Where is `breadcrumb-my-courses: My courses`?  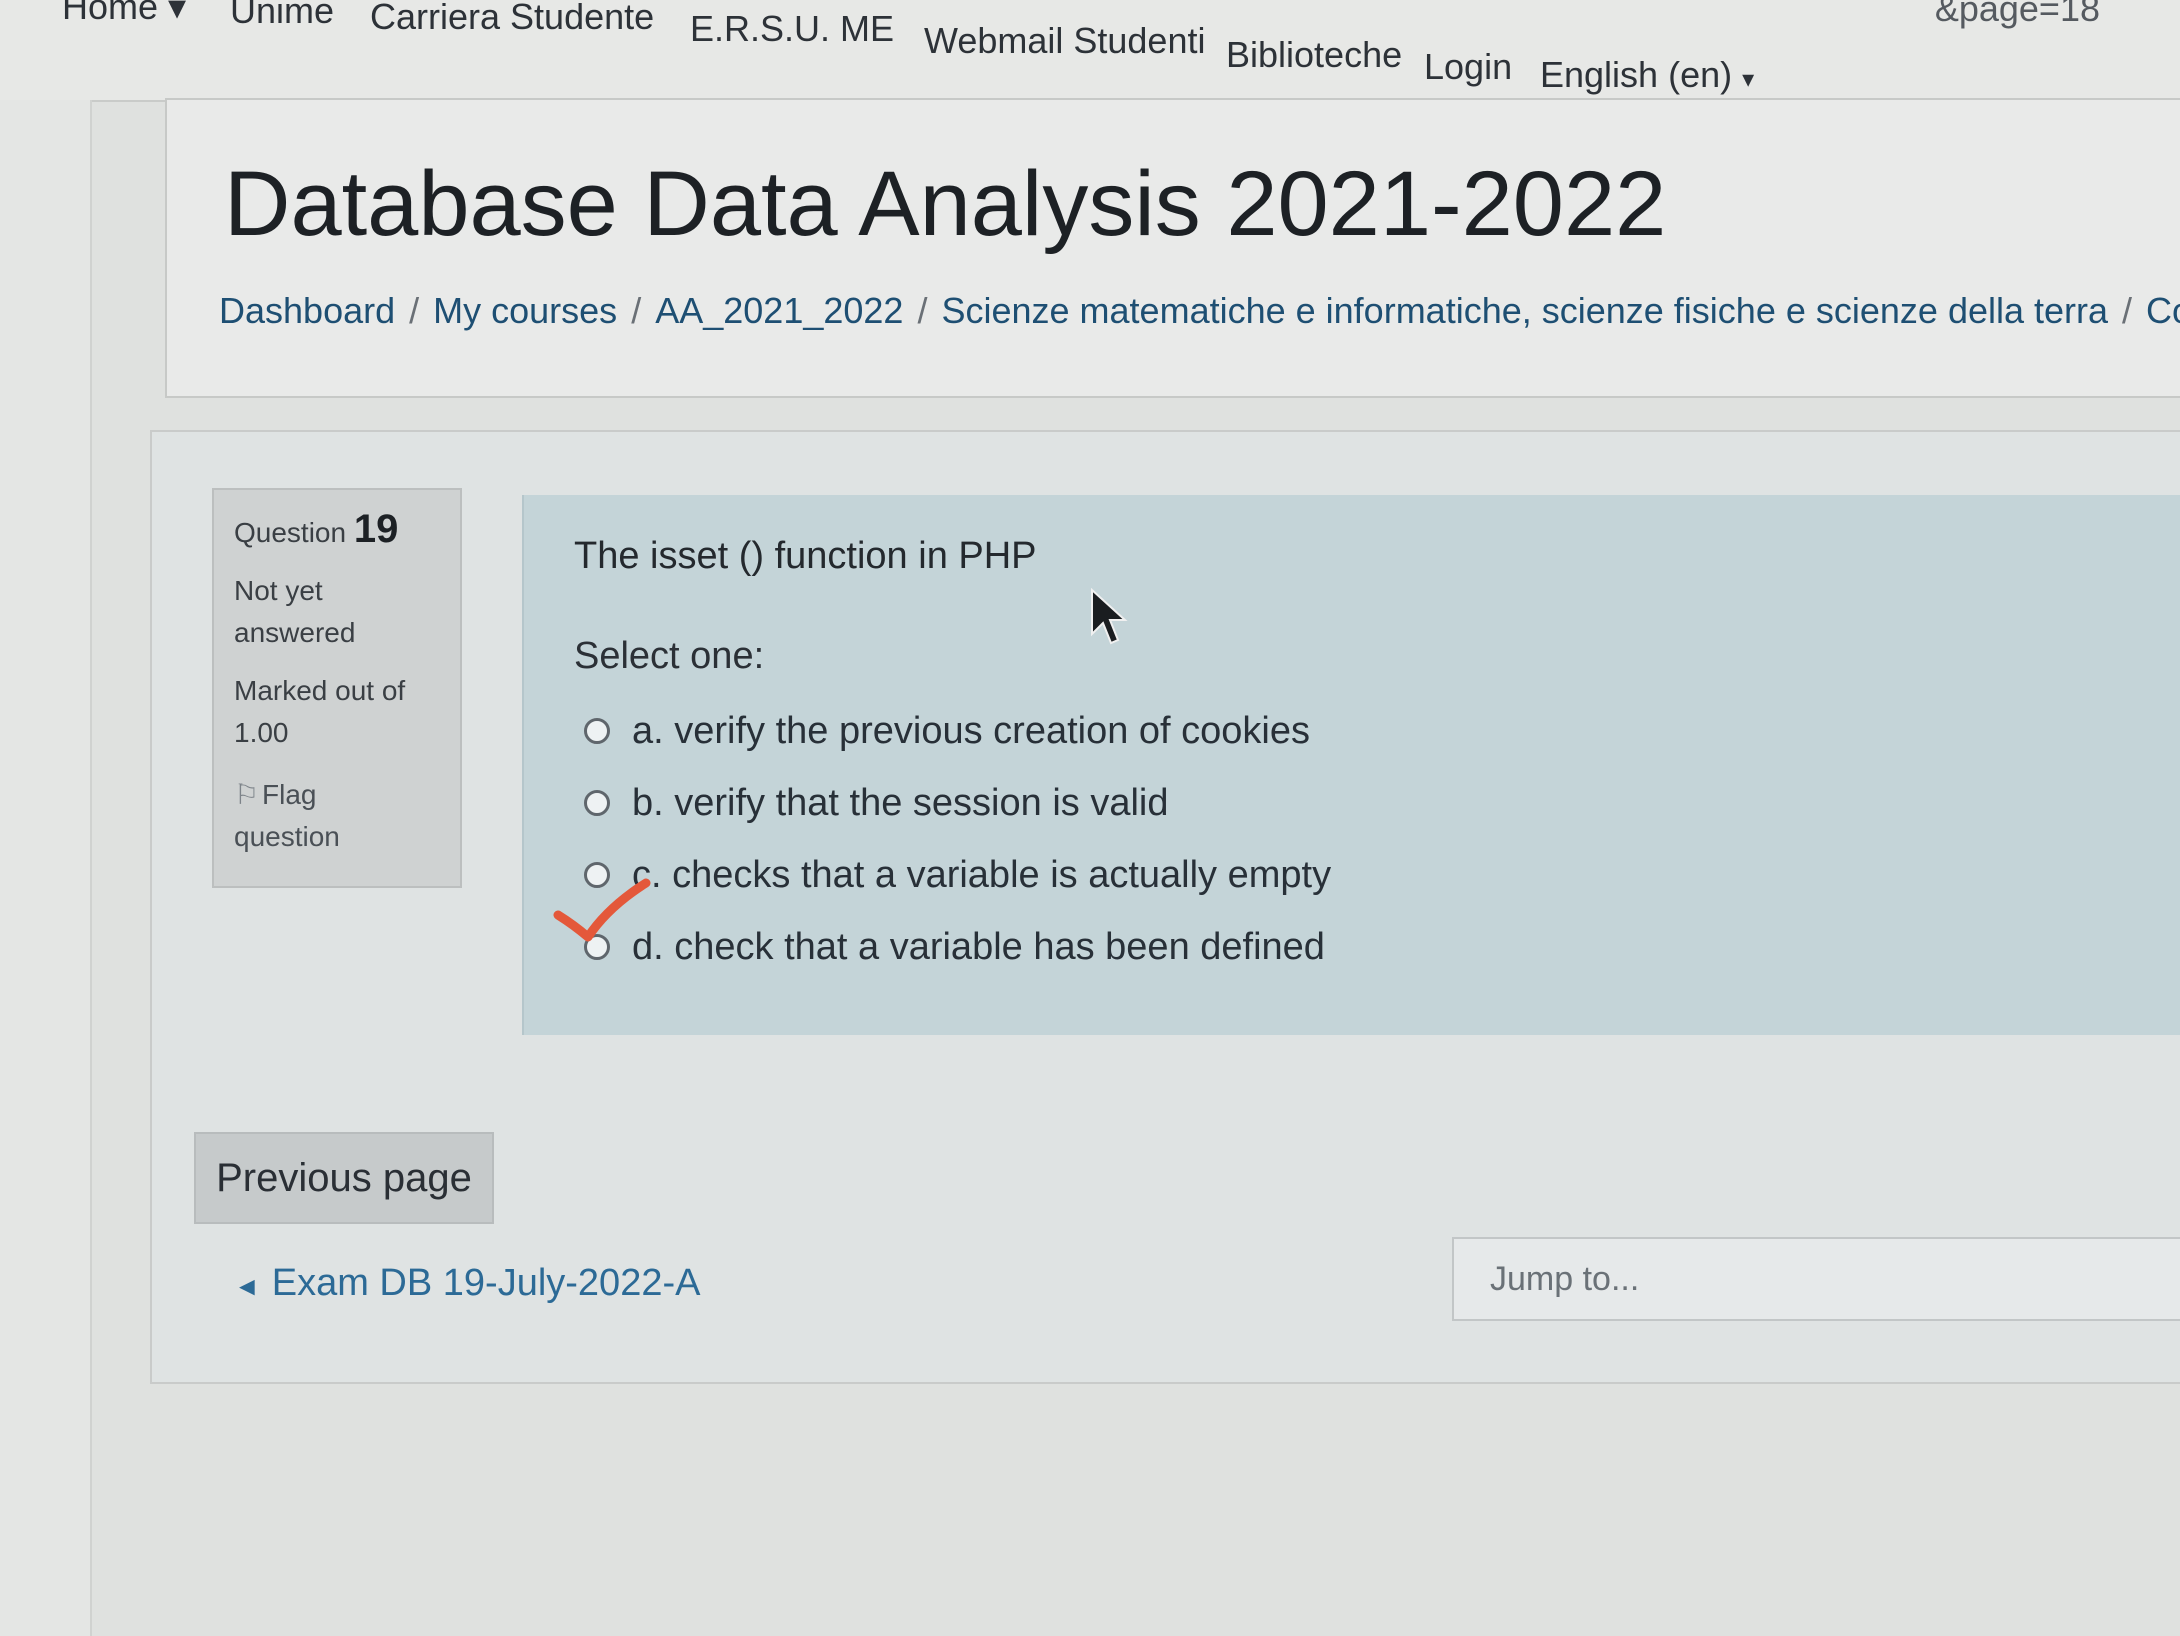
breadcrumb-my-courses: My courses is located at coordinates (525, 310).